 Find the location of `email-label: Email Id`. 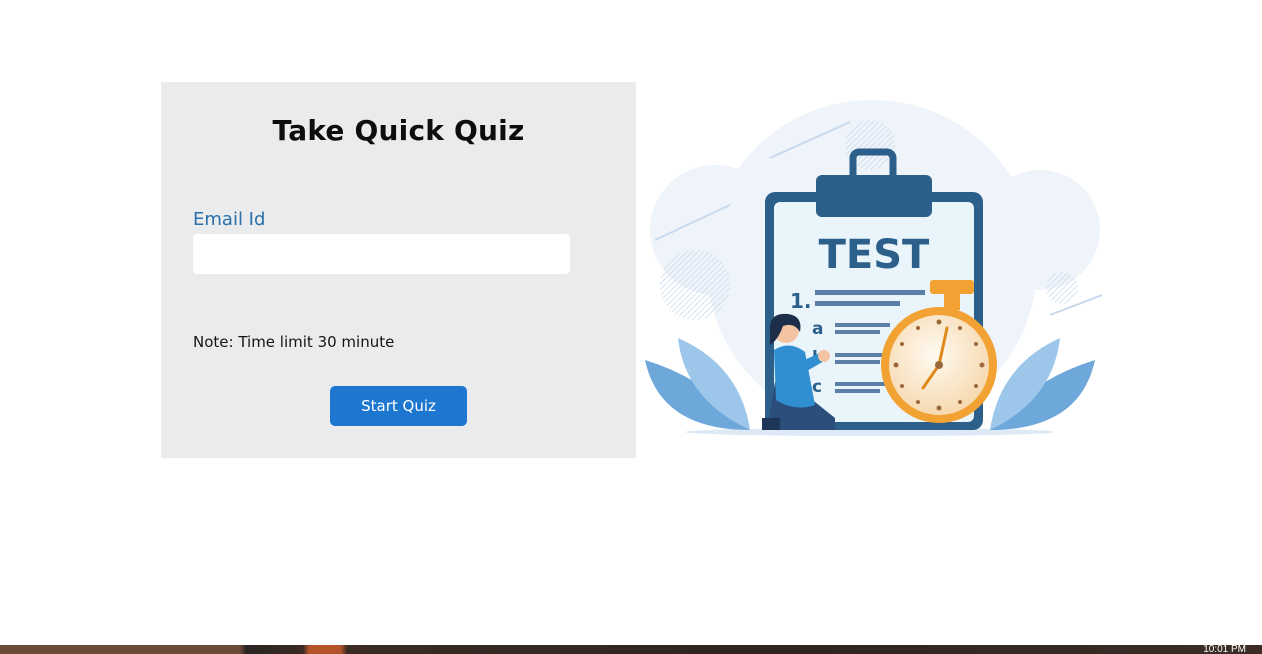

email-label: Email Id is located at coordinates (229, 219).